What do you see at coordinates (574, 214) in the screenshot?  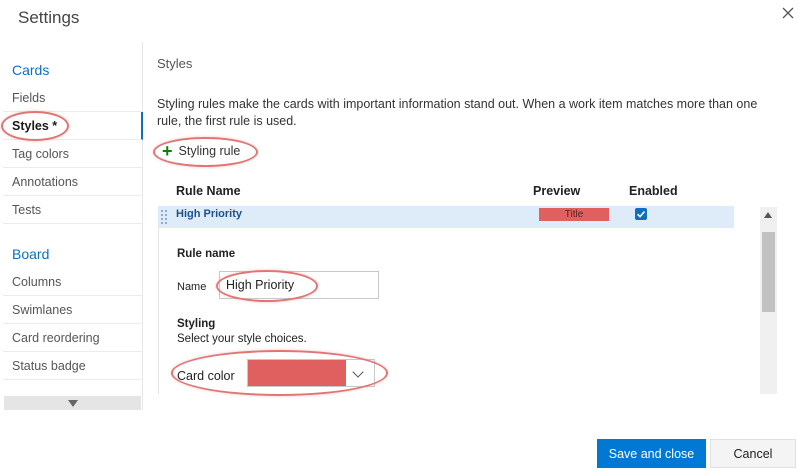 I see `rule-preview-card: Title` at bounding box center [574, 214].